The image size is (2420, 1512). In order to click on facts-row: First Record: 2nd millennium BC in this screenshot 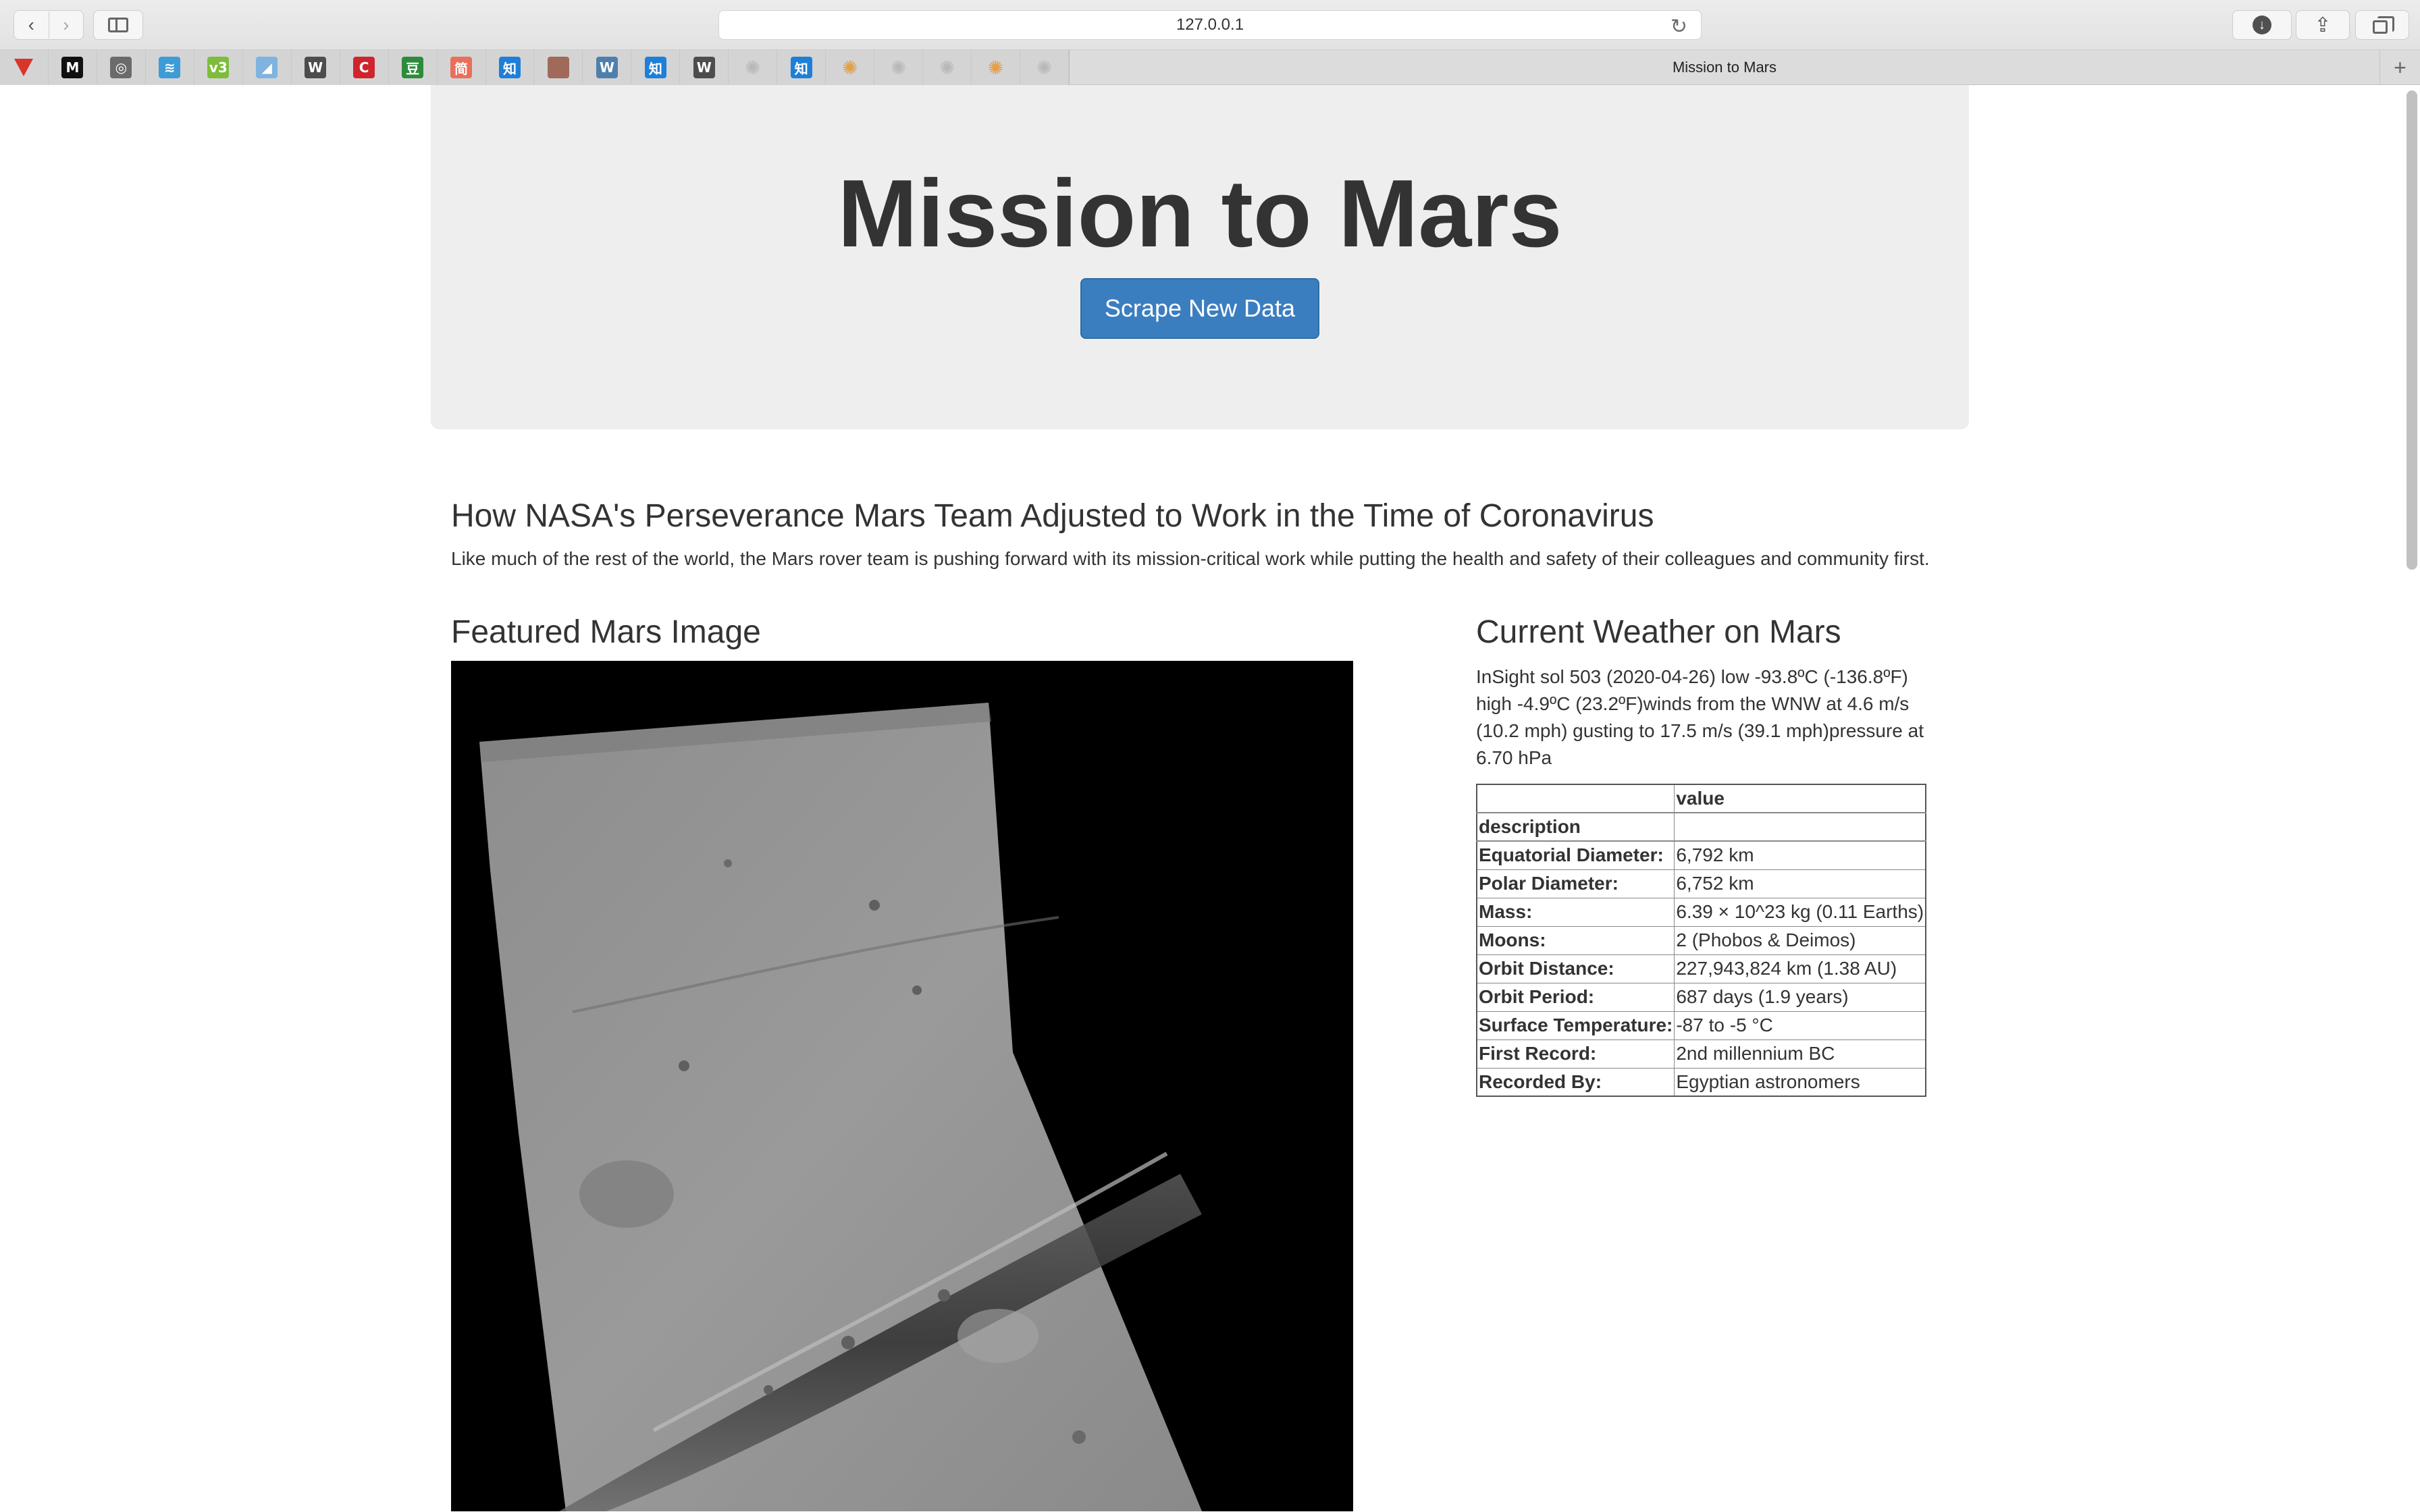, I will do `click(1701, 1054)`.